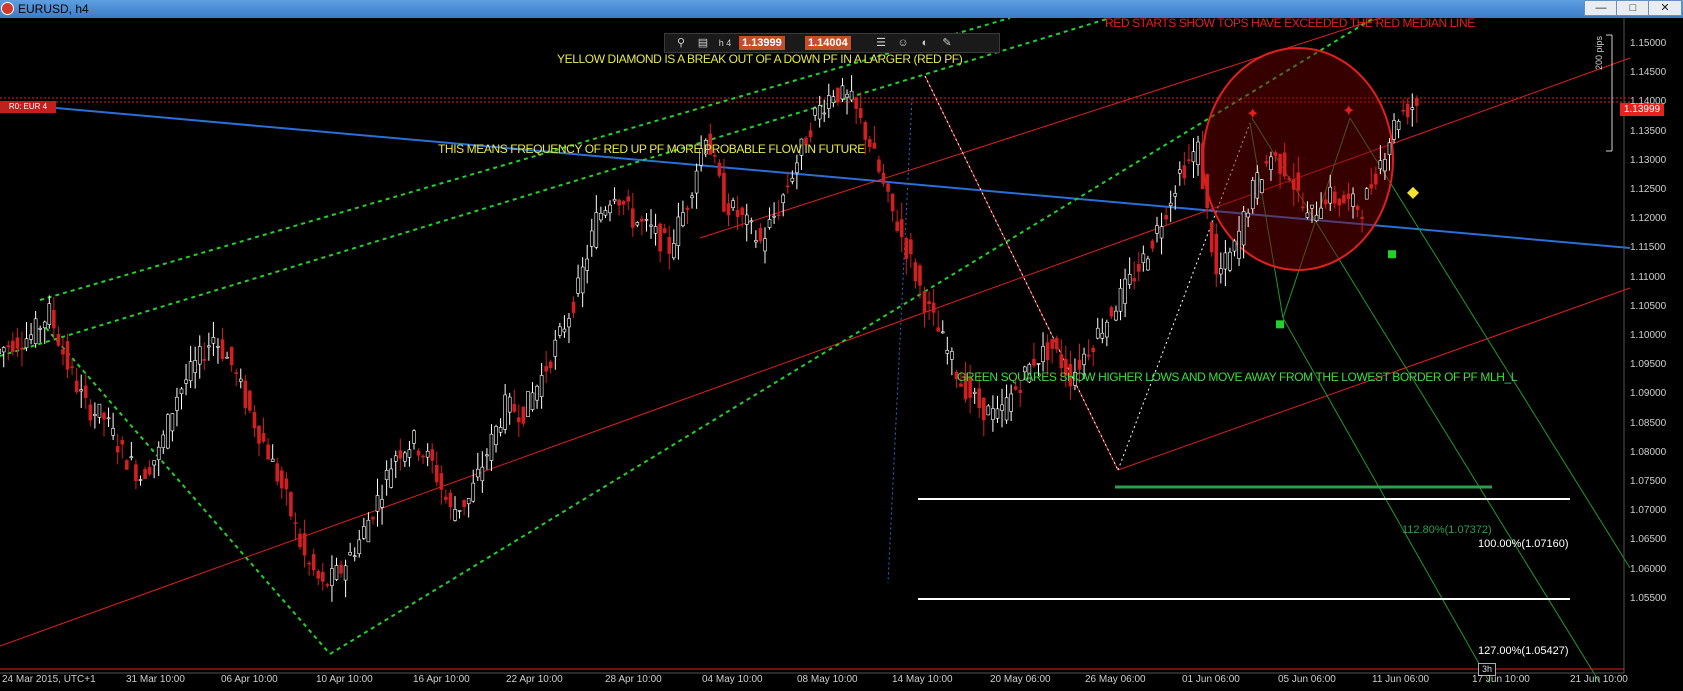 This screenshot has width=1683, height=691. Describe the element at coordinates (1601, 8) in the screenshot. I see `minimize-button: —` at that location.